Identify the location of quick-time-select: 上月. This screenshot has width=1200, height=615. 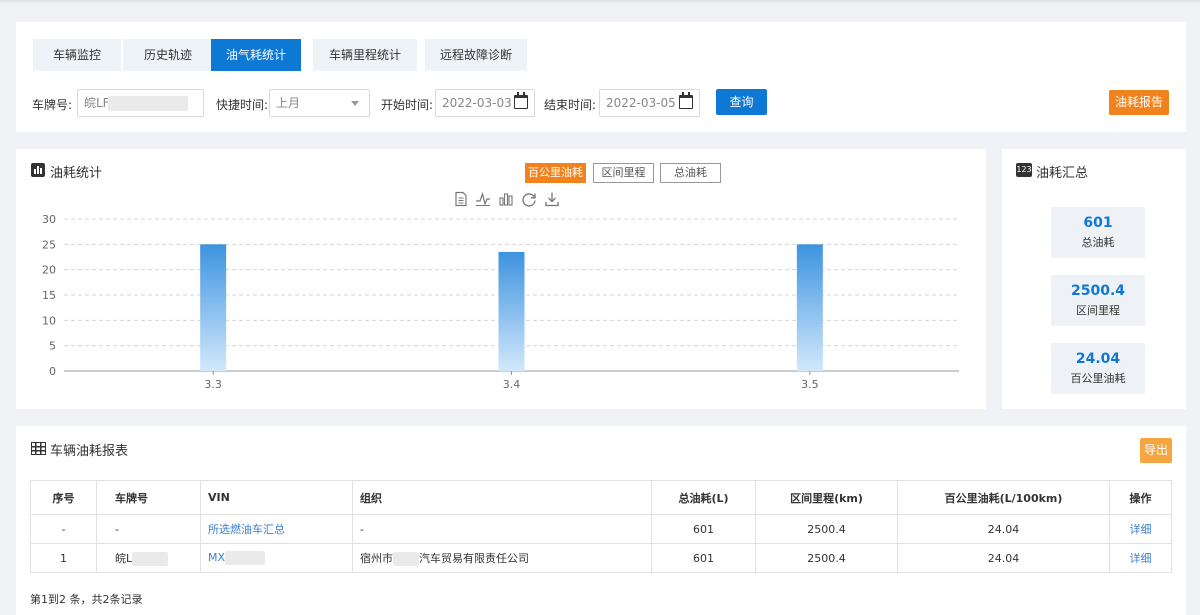
(319, 103).